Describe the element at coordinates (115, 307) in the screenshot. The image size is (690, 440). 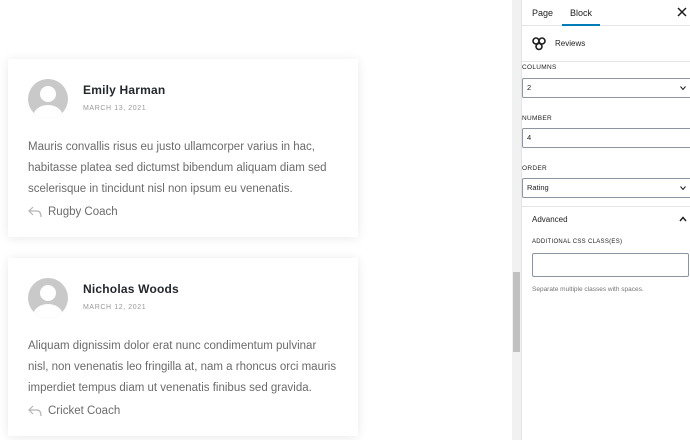
I see `review-date: MARCH 12, 2021` at that location.